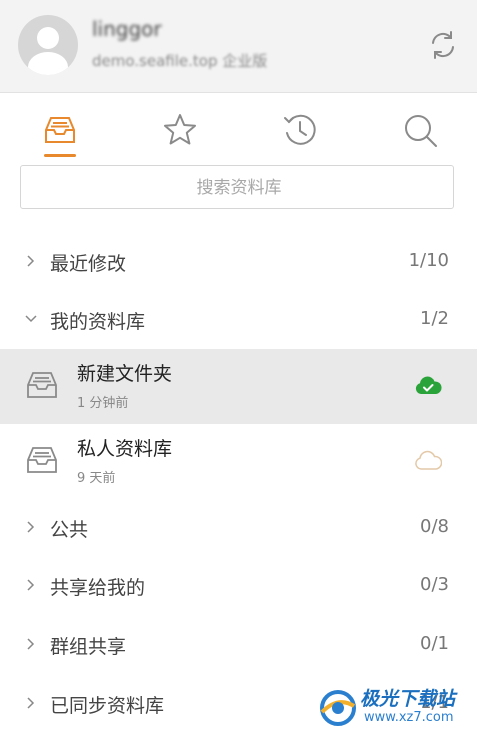 The width and height of the screenshot is (477, 738). I want to click on tab-starred, so click(180, 134).